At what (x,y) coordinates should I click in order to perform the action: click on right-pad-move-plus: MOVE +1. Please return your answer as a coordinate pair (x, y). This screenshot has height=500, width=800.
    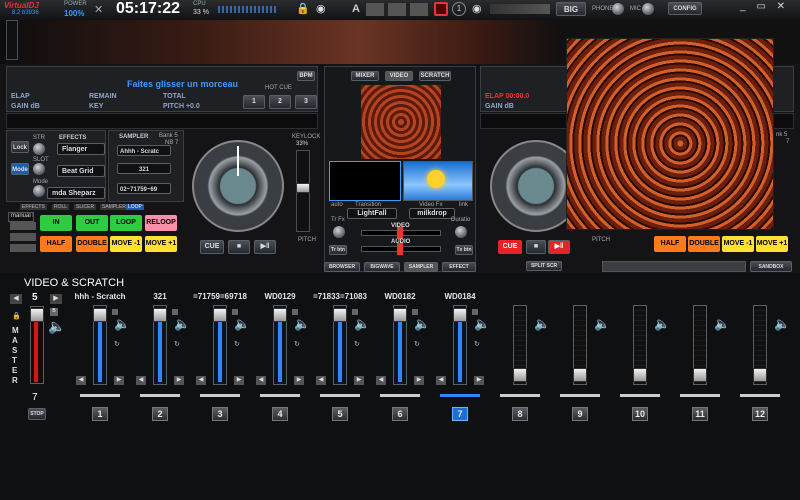
    Looking at the image, I should click on (772, 244).